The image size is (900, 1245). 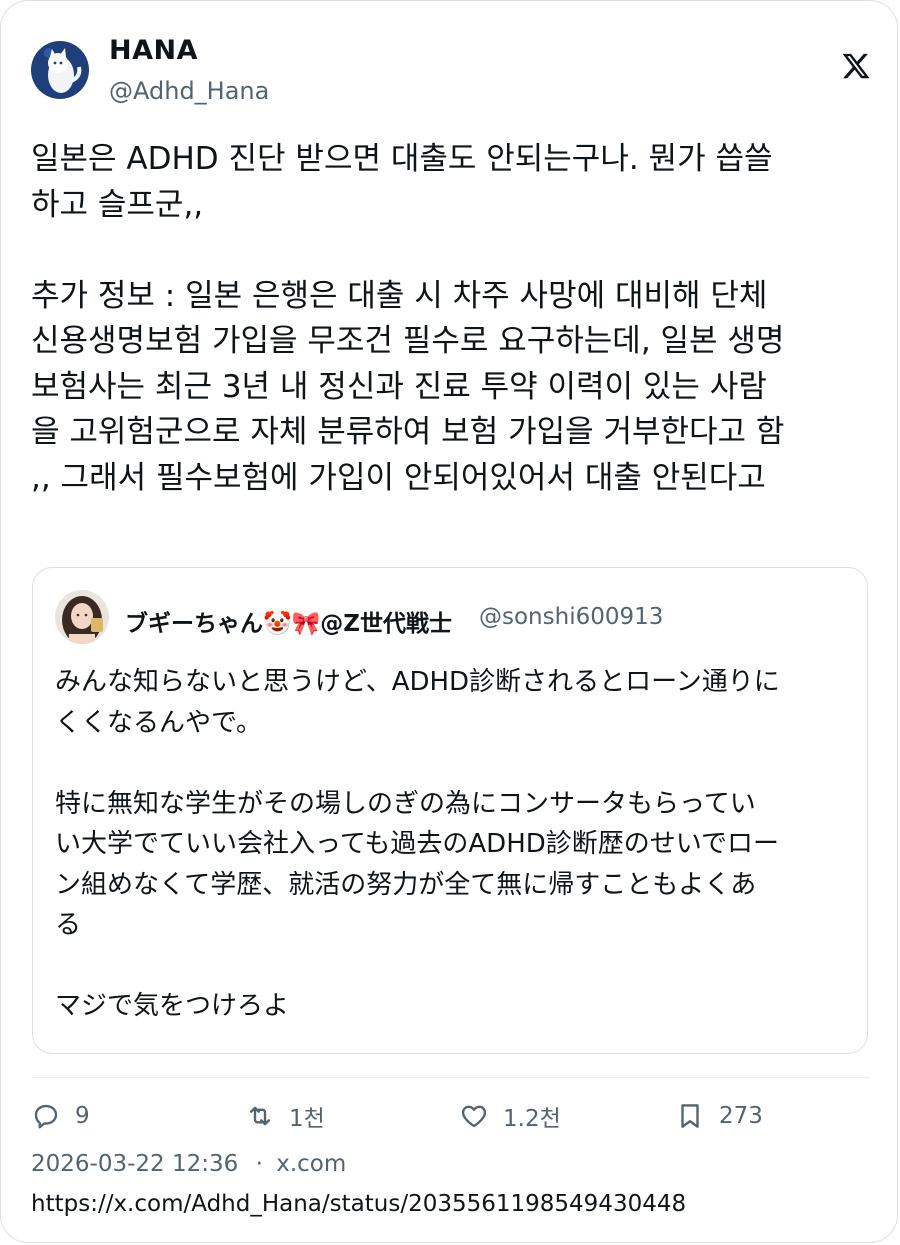 What do you see at coordinates (311, 1164) in the screenshot?
I see `source-label: x.com` at bounding box center [311, 1164].